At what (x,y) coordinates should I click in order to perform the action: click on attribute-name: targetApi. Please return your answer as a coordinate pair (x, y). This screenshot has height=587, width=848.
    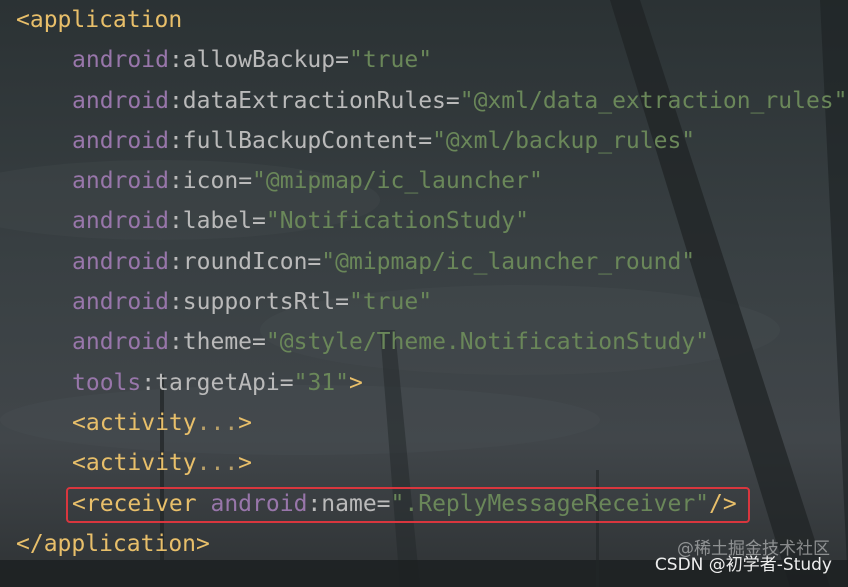
    Looking at the image, I should click on (217, 382).